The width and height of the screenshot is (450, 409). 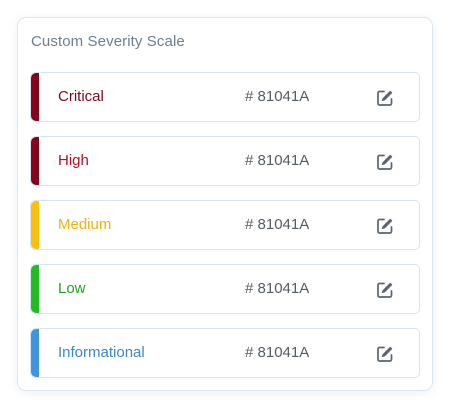 What do you see at coordinates (225, 289) in the screenshot?
I see `severity-row-low: Low # 81041A` at bounding box center [225, 289].